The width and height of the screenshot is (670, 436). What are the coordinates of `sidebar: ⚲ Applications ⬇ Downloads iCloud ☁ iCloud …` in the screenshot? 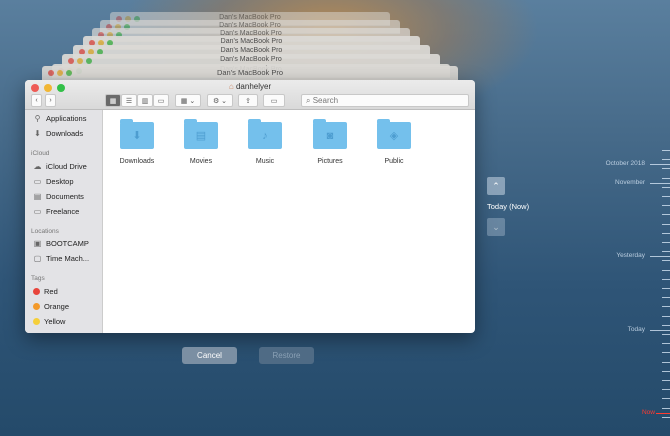 It's located at (64, 221).